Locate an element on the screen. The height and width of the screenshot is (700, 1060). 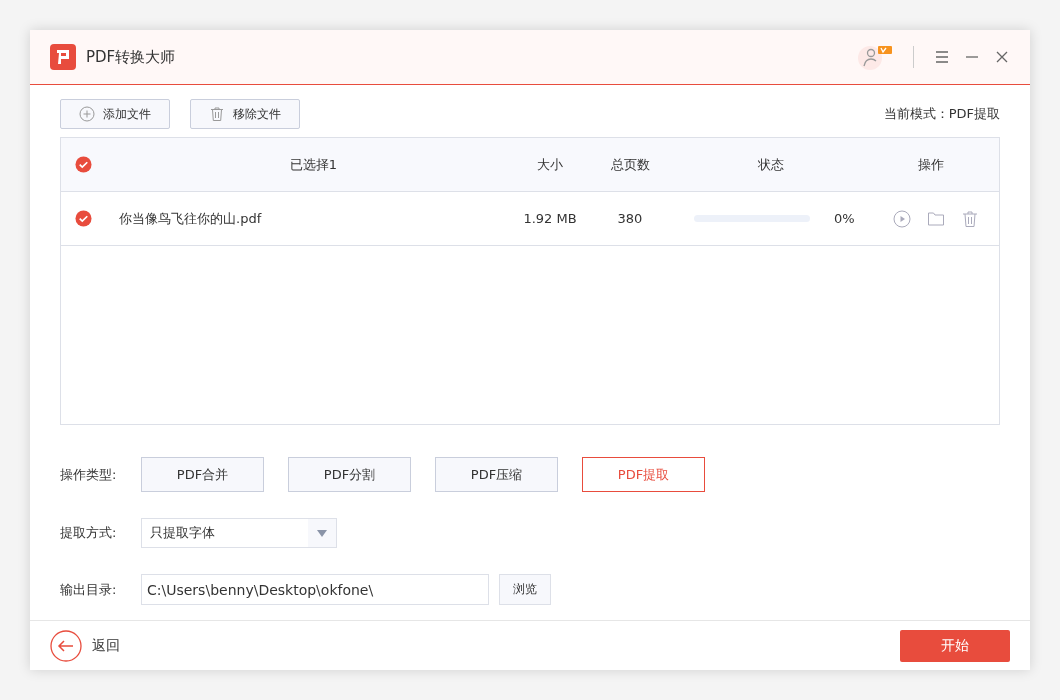
field-label: 输出目录: is located at coordinates (89, 589).